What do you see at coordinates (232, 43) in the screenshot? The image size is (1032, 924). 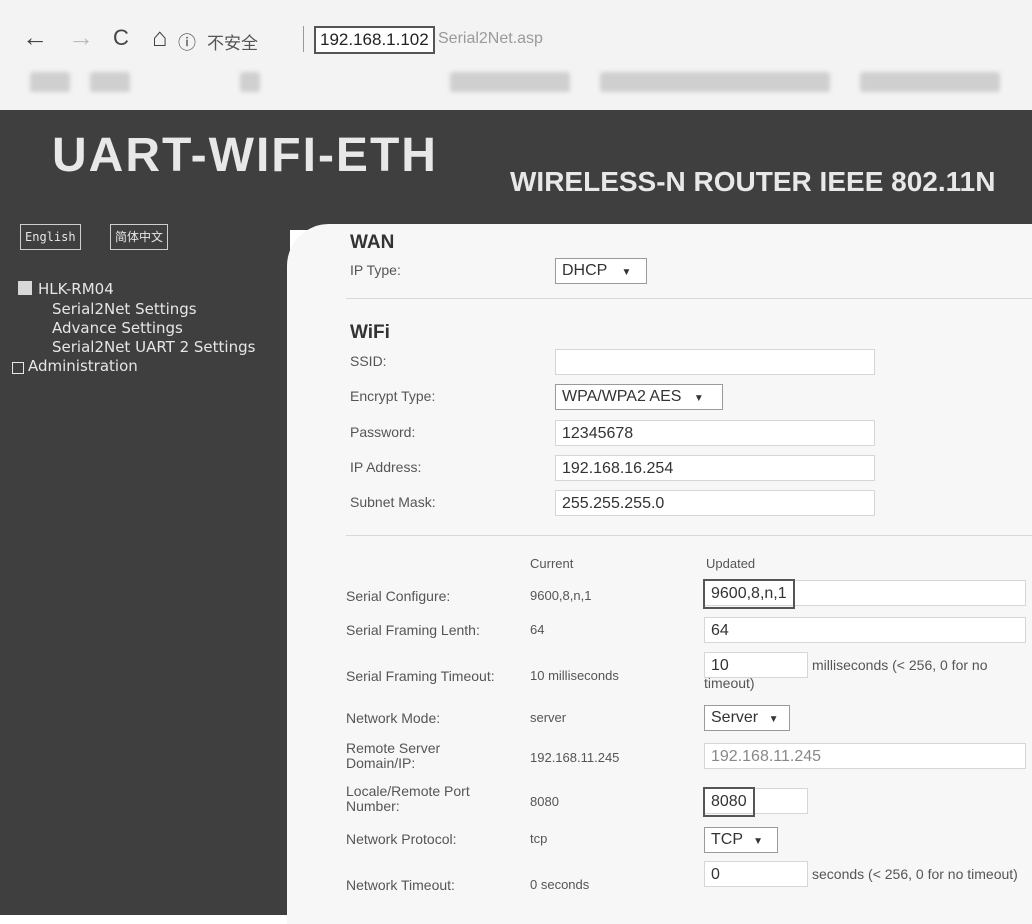 I see `security-status: 不安全` at bounding box center [232, 43].